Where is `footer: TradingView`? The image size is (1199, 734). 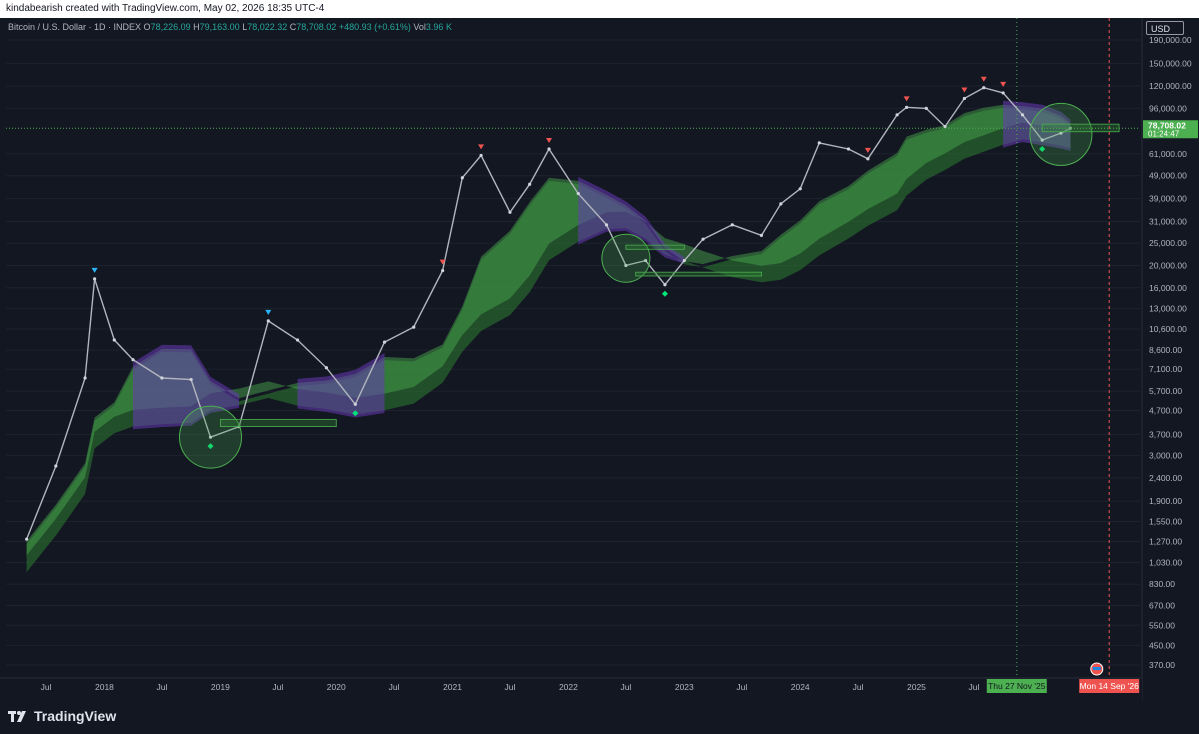
footer: TradingView is located at coordinates (599, 717).